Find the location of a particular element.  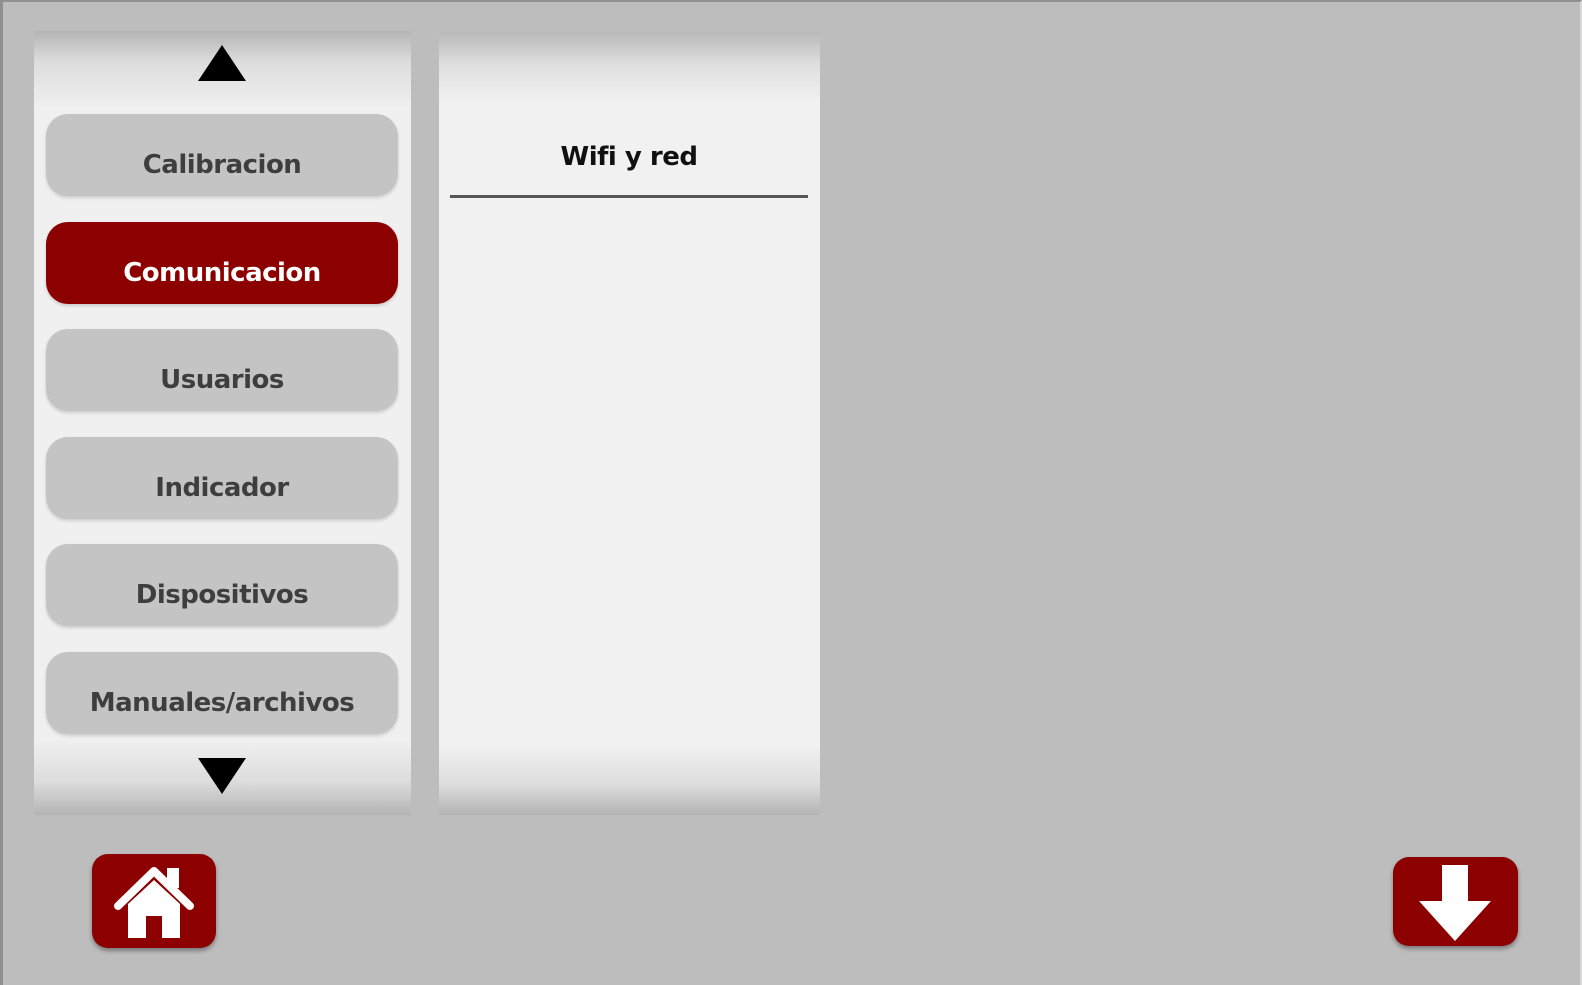

home-icon is located at coordinates (154, 902).